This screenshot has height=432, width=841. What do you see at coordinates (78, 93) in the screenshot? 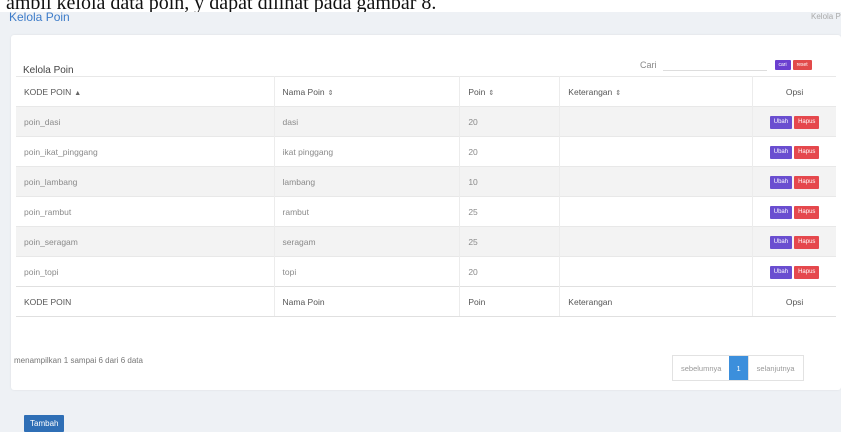
I see `sort-asc-icon: ▲` at bounding box center [78, 93].